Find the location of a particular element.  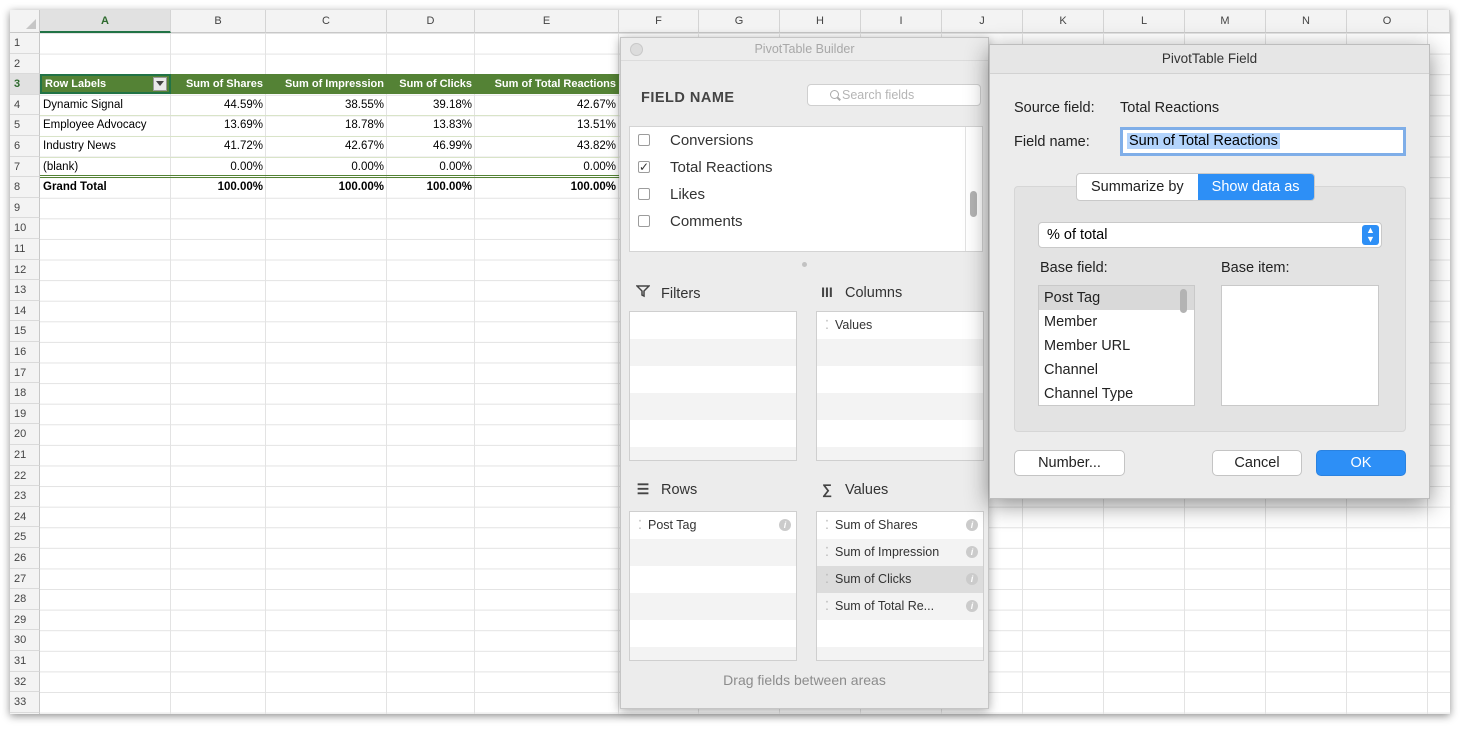

column-header-c: C is located at coordinates (326, 21).